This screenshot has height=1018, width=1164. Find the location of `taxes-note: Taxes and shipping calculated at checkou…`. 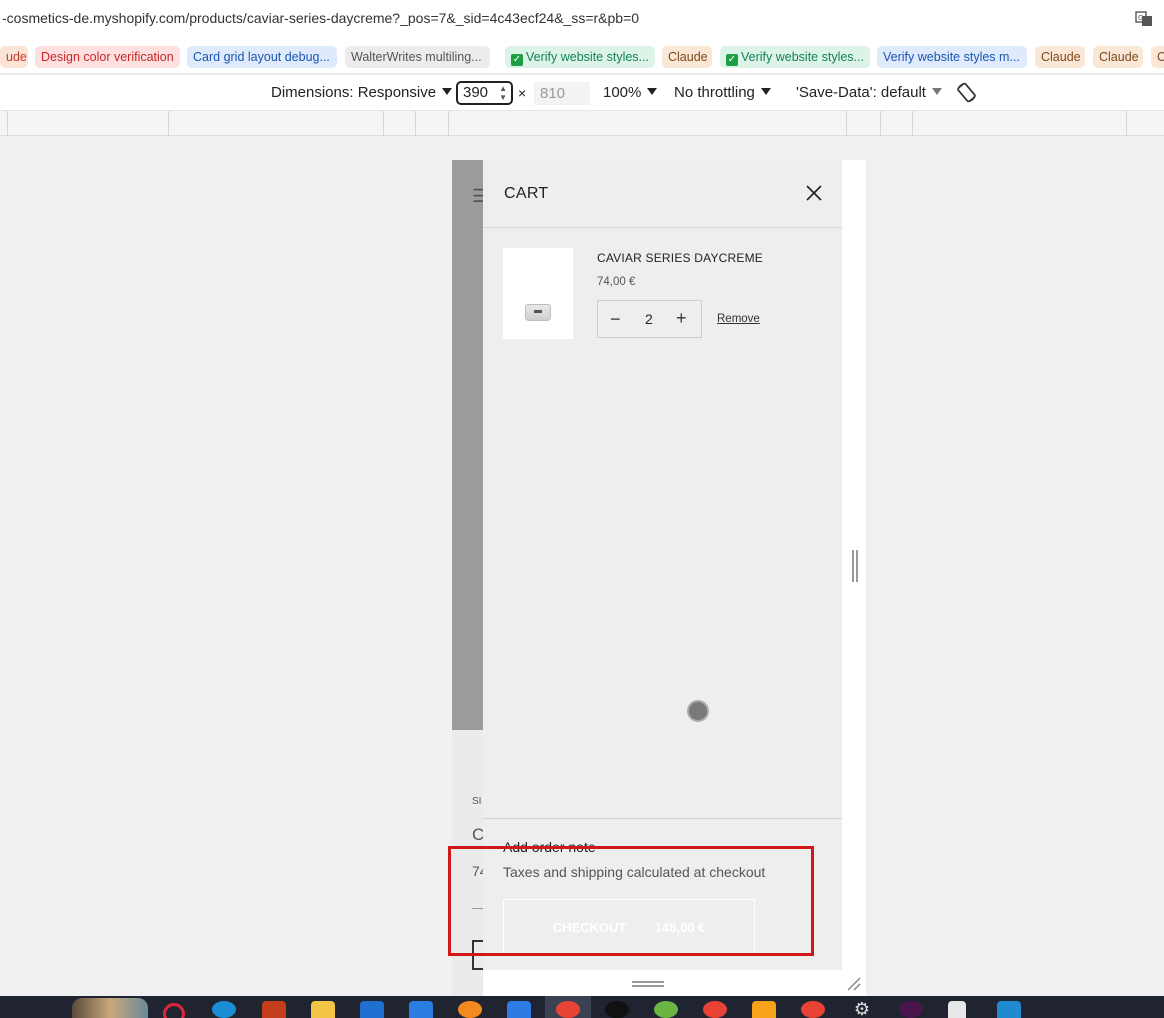

taxes-note: Taxes and shipping calculated at checkou… is located at coordinates (634, 872).